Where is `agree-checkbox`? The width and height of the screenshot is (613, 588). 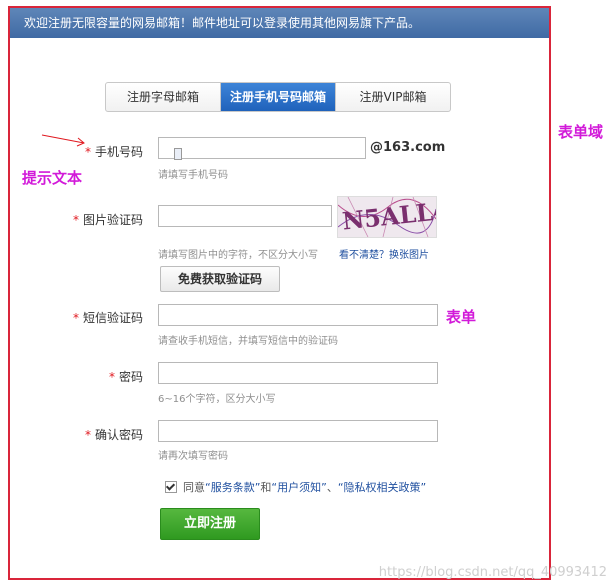 agree-checkbox is located at coordinates (171, 487).